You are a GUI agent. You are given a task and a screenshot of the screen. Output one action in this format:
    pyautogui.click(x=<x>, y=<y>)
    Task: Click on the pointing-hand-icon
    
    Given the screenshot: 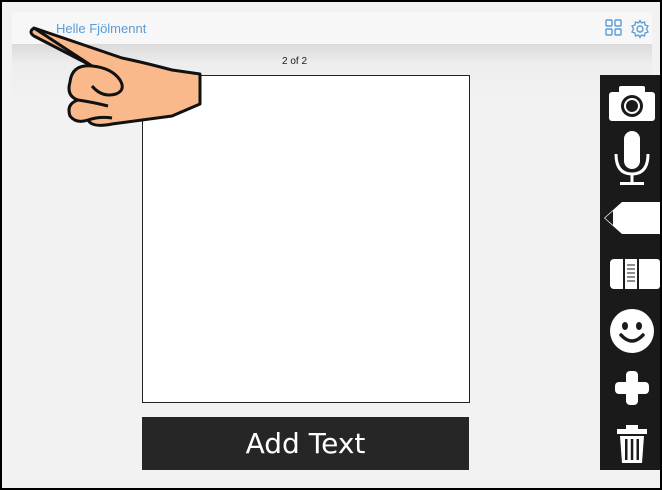 What is the action you would take?
    pyautogui.click(x=117, y=81)
    